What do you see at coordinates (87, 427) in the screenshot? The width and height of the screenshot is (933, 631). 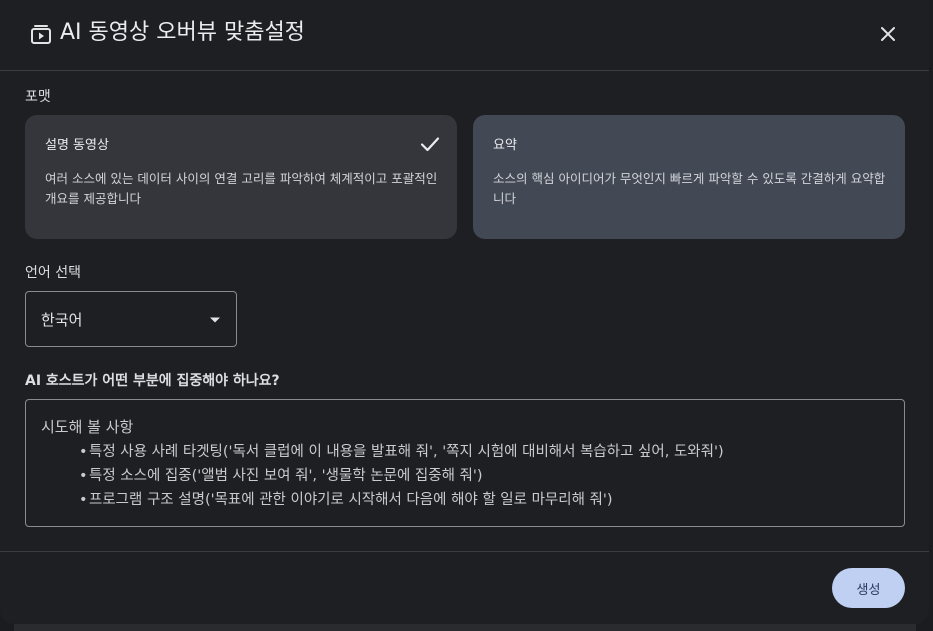 I see `placeholder-title: 시도해 볼 사항` at bounding box center [87, 427].